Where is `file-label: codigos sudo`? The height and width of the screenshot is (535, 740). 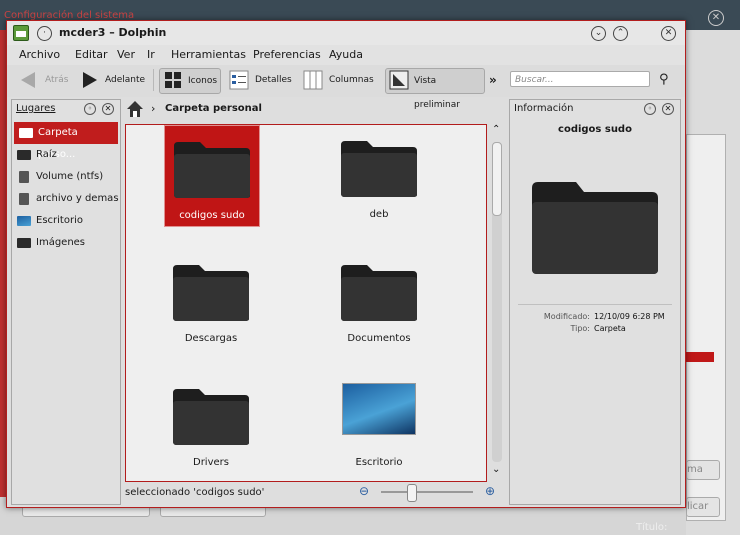 file-label: codigos sudo is located at coordinates (212, 215).